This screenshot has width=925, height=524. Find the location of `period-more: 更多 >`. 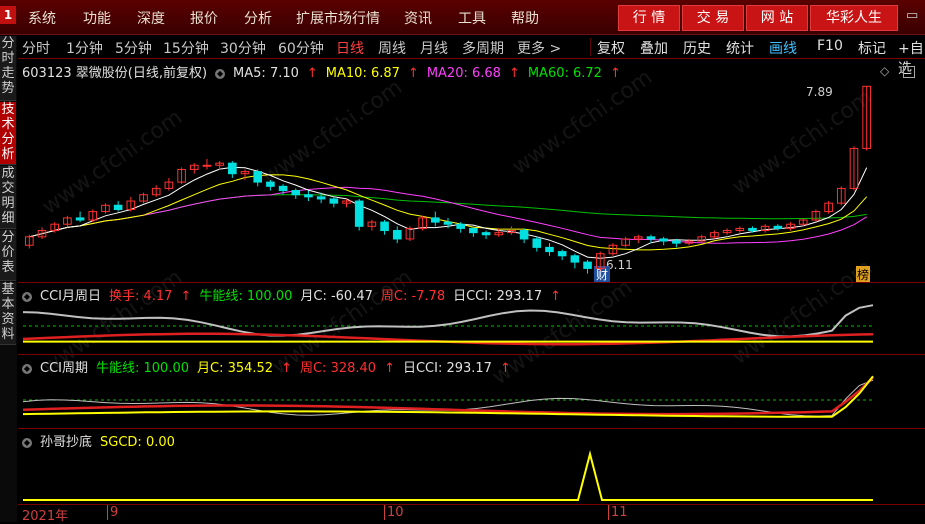

period-more: 更多 > is located at coordinates (539, 48).